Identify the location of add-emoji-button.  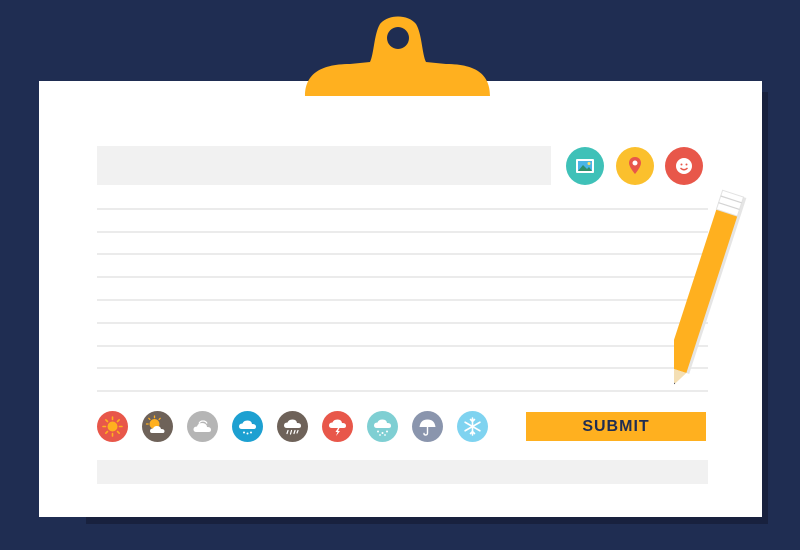
(684, 166).